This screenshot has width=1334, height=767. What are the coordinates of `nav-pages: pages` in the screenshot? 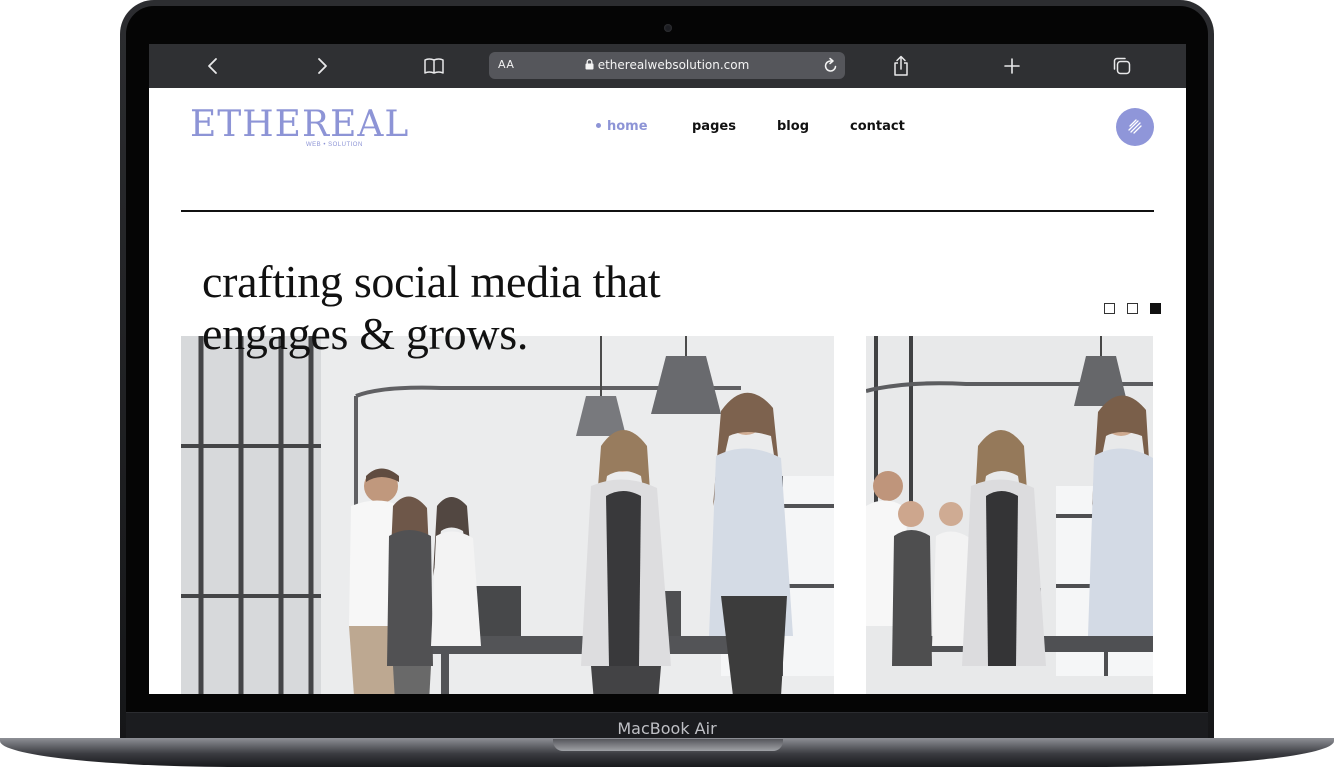 It's located at (714, 126).